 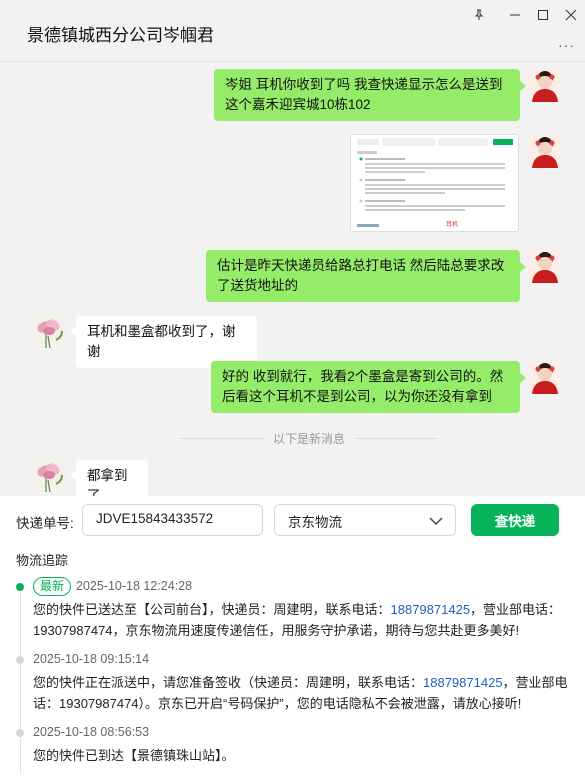 I want to click on event-text: 您的快件已到达【景德镇珠山站】。, so click(x=134, y=755).